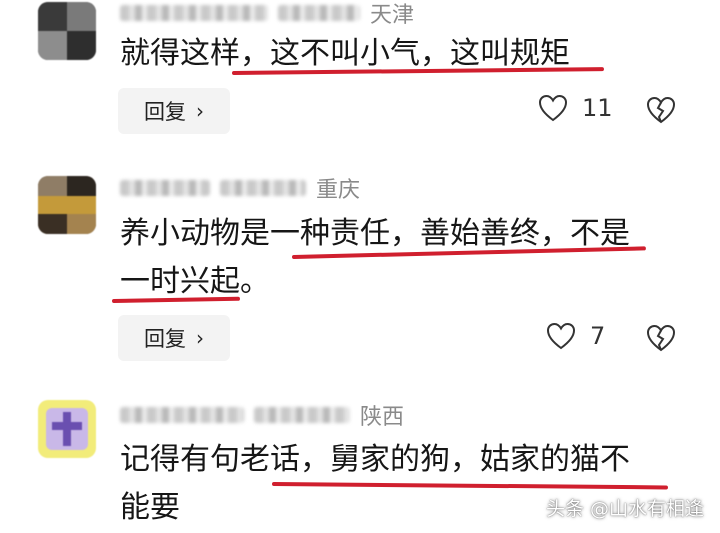 Image resolution: width=720 pixels, height=533 pixels. I want to click on location-label: 天津, so click(392, 15).